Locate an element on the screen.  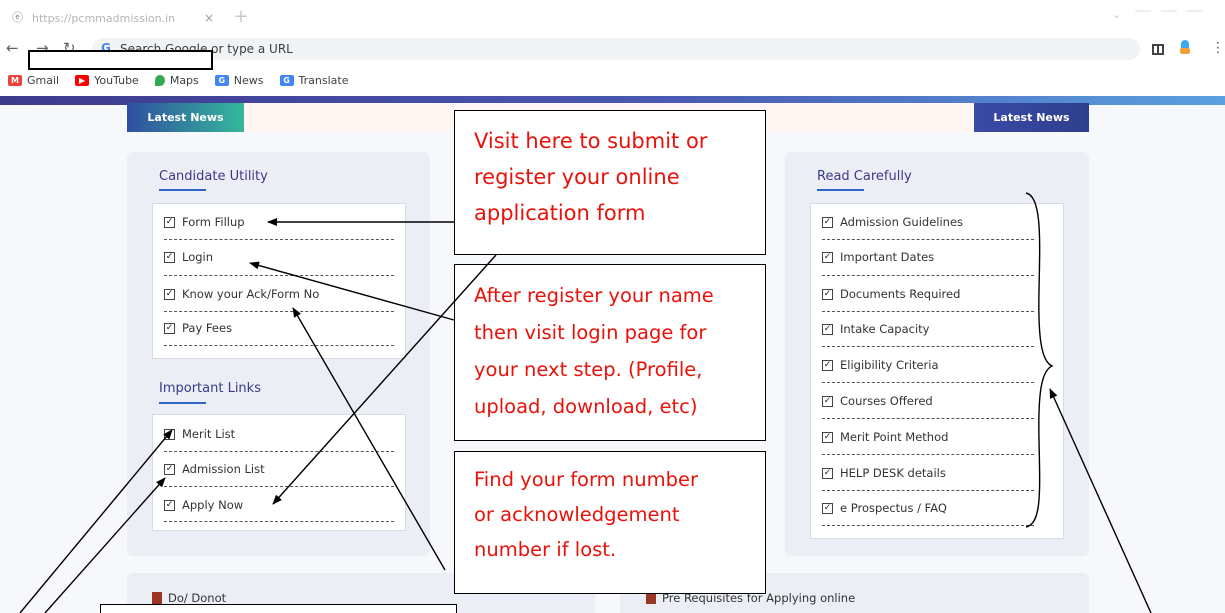
arrow-to-read-carefully is located at coordinates (1100, 500).